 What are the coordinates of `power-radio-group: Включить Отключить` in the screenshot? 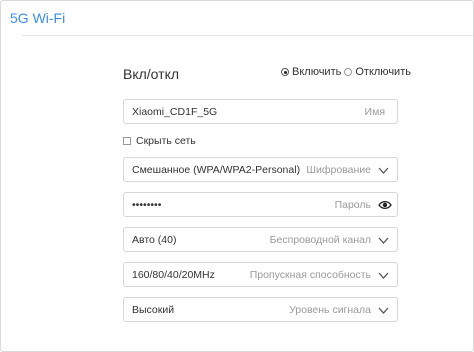 It's located at (347, 72).